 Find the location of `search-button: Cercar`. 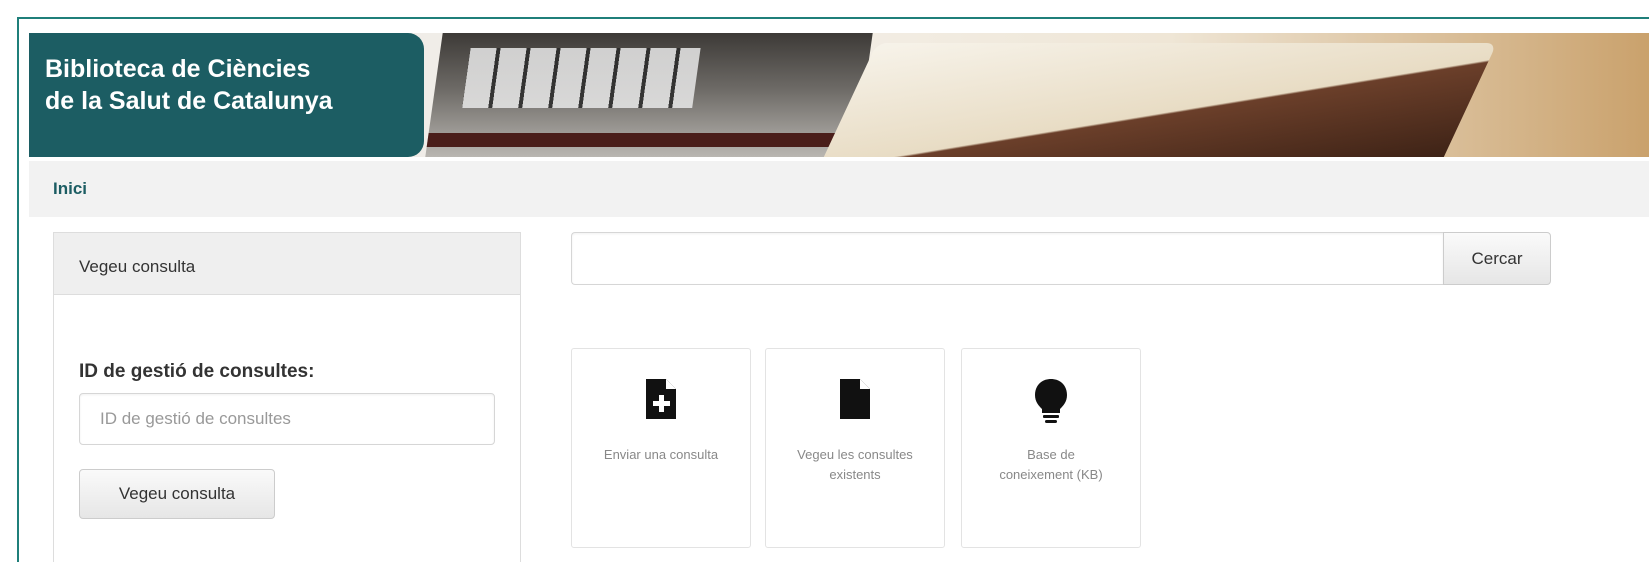

search-button: Cercar is located at coordinates (1497, 258).